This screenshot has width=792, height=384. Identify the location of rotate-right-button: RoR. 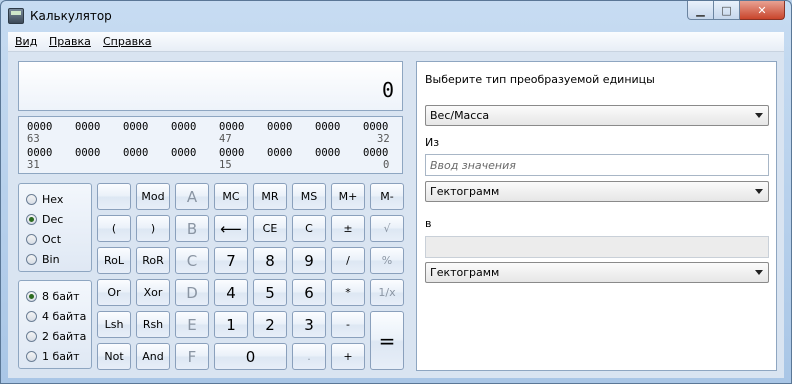
(153, 260).